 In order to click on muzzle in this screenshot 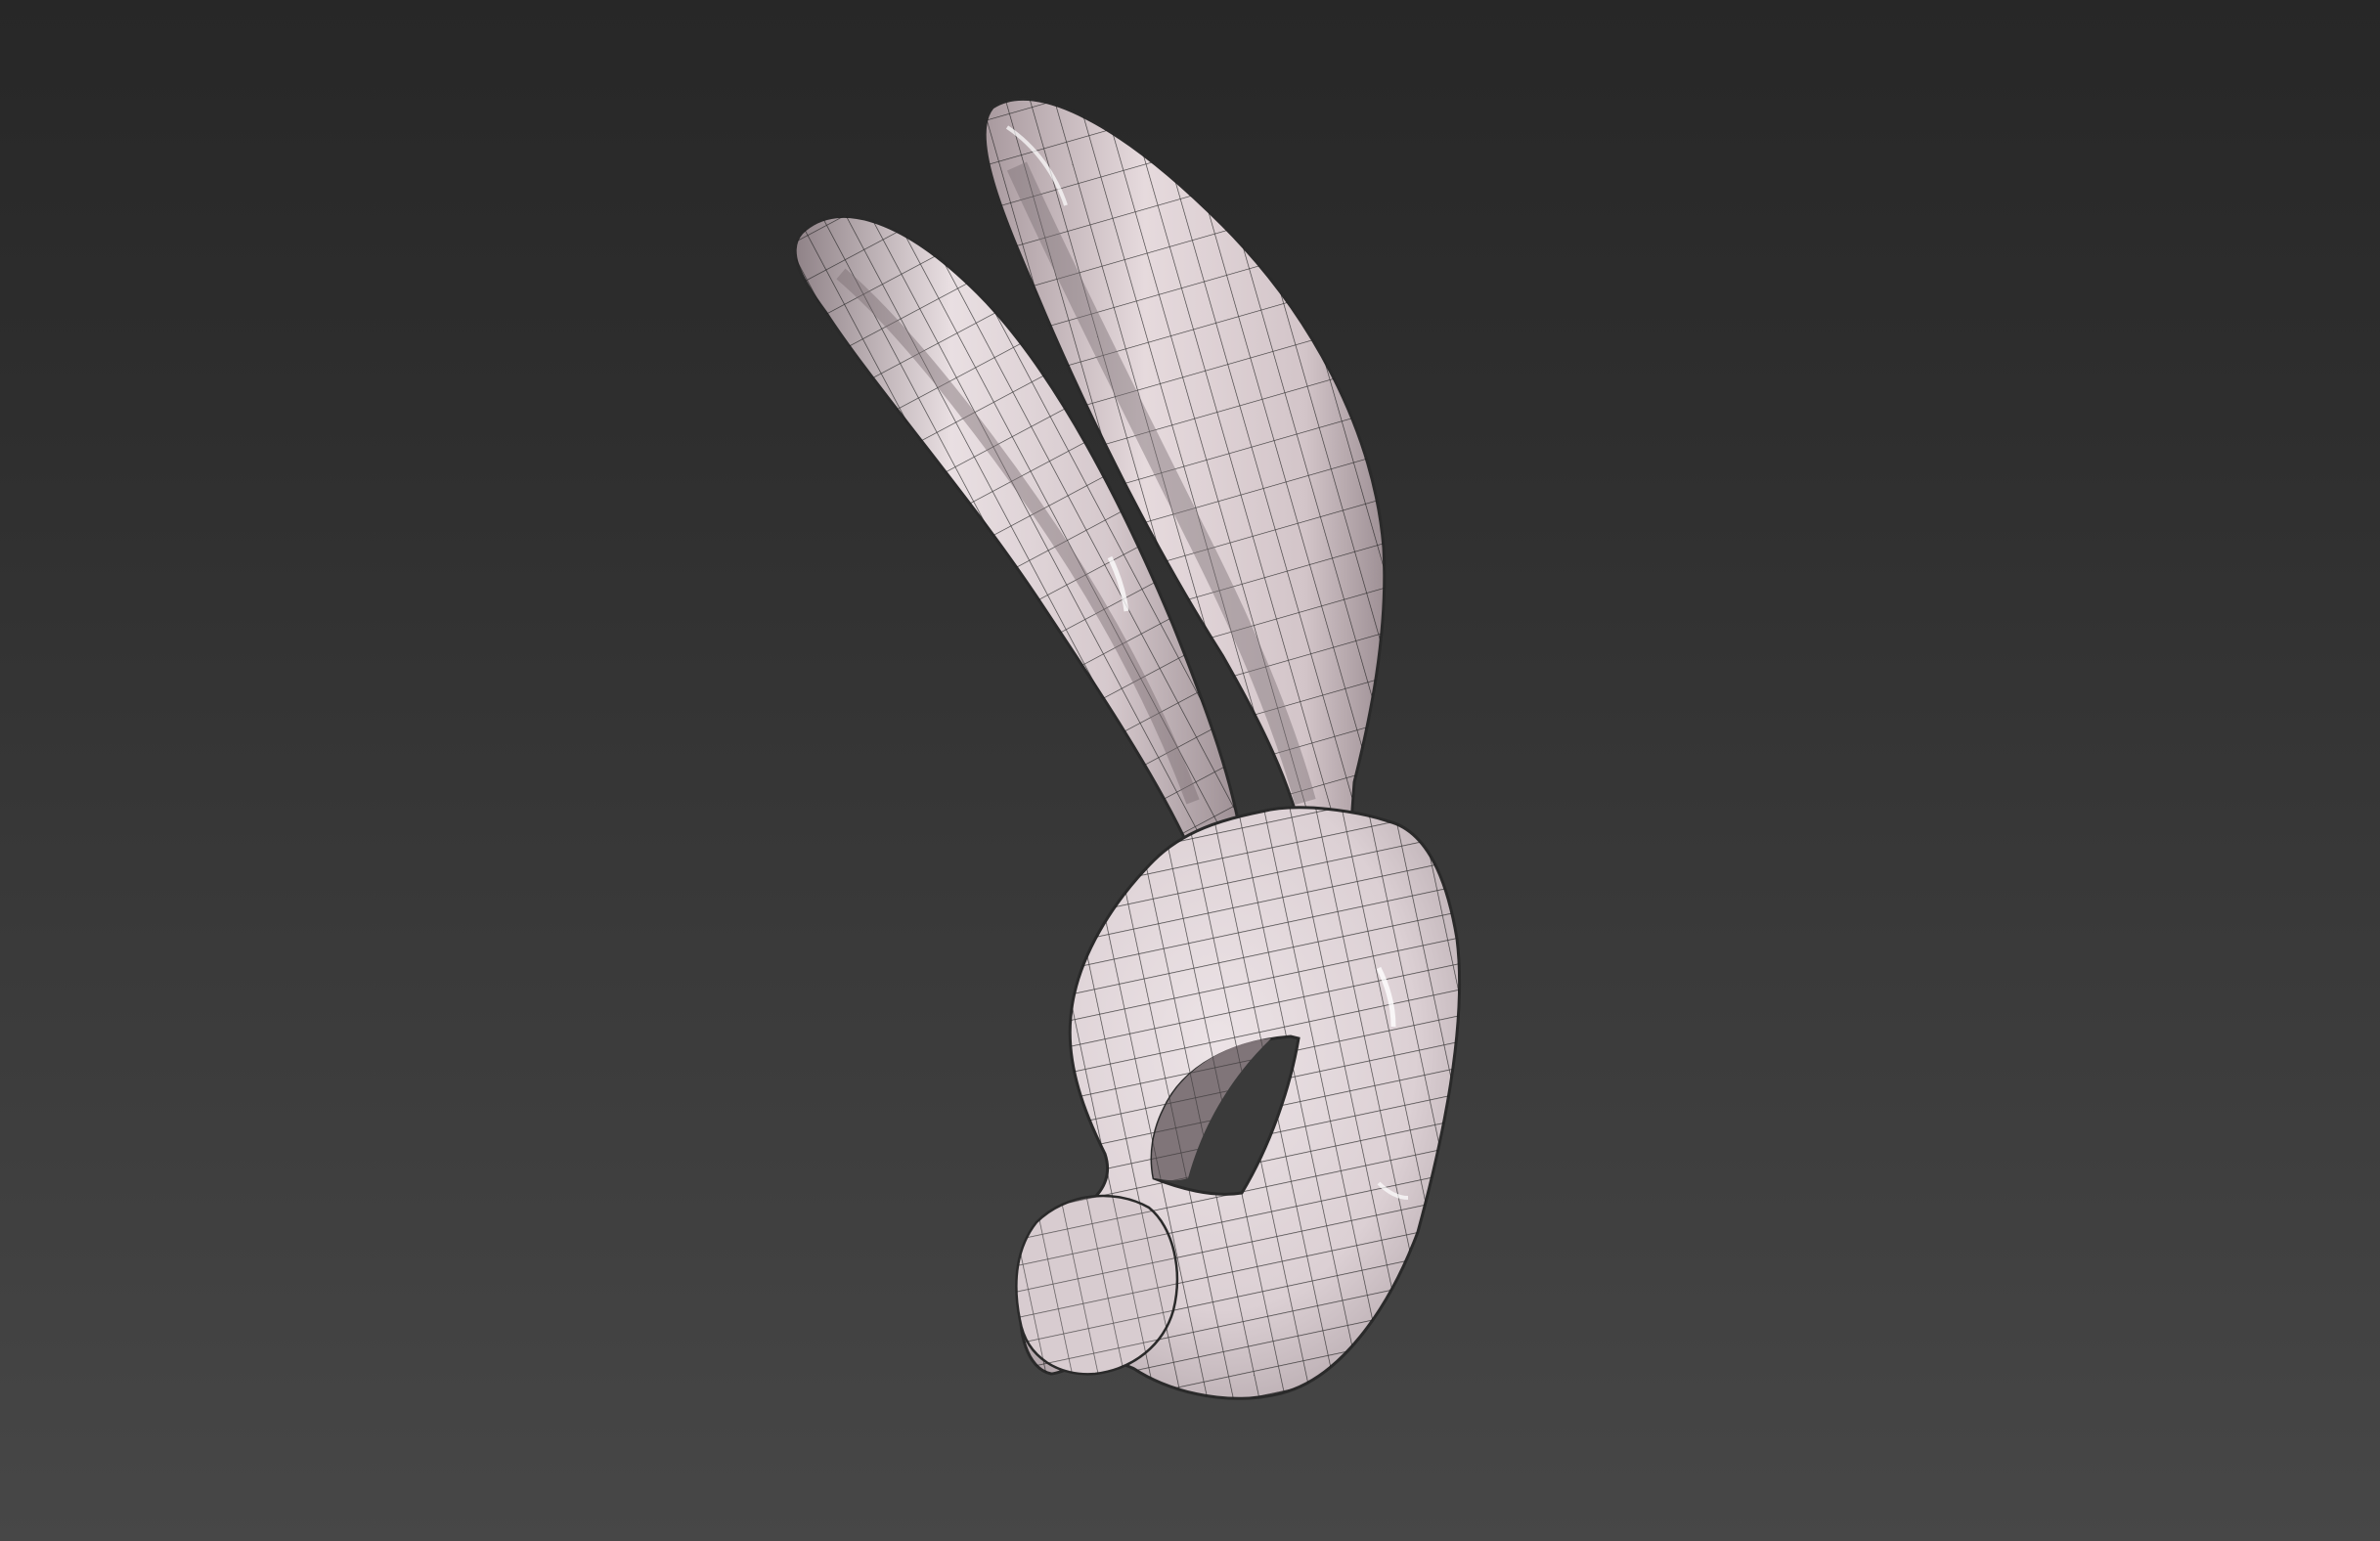, I will do `click(1097, 1285)`.